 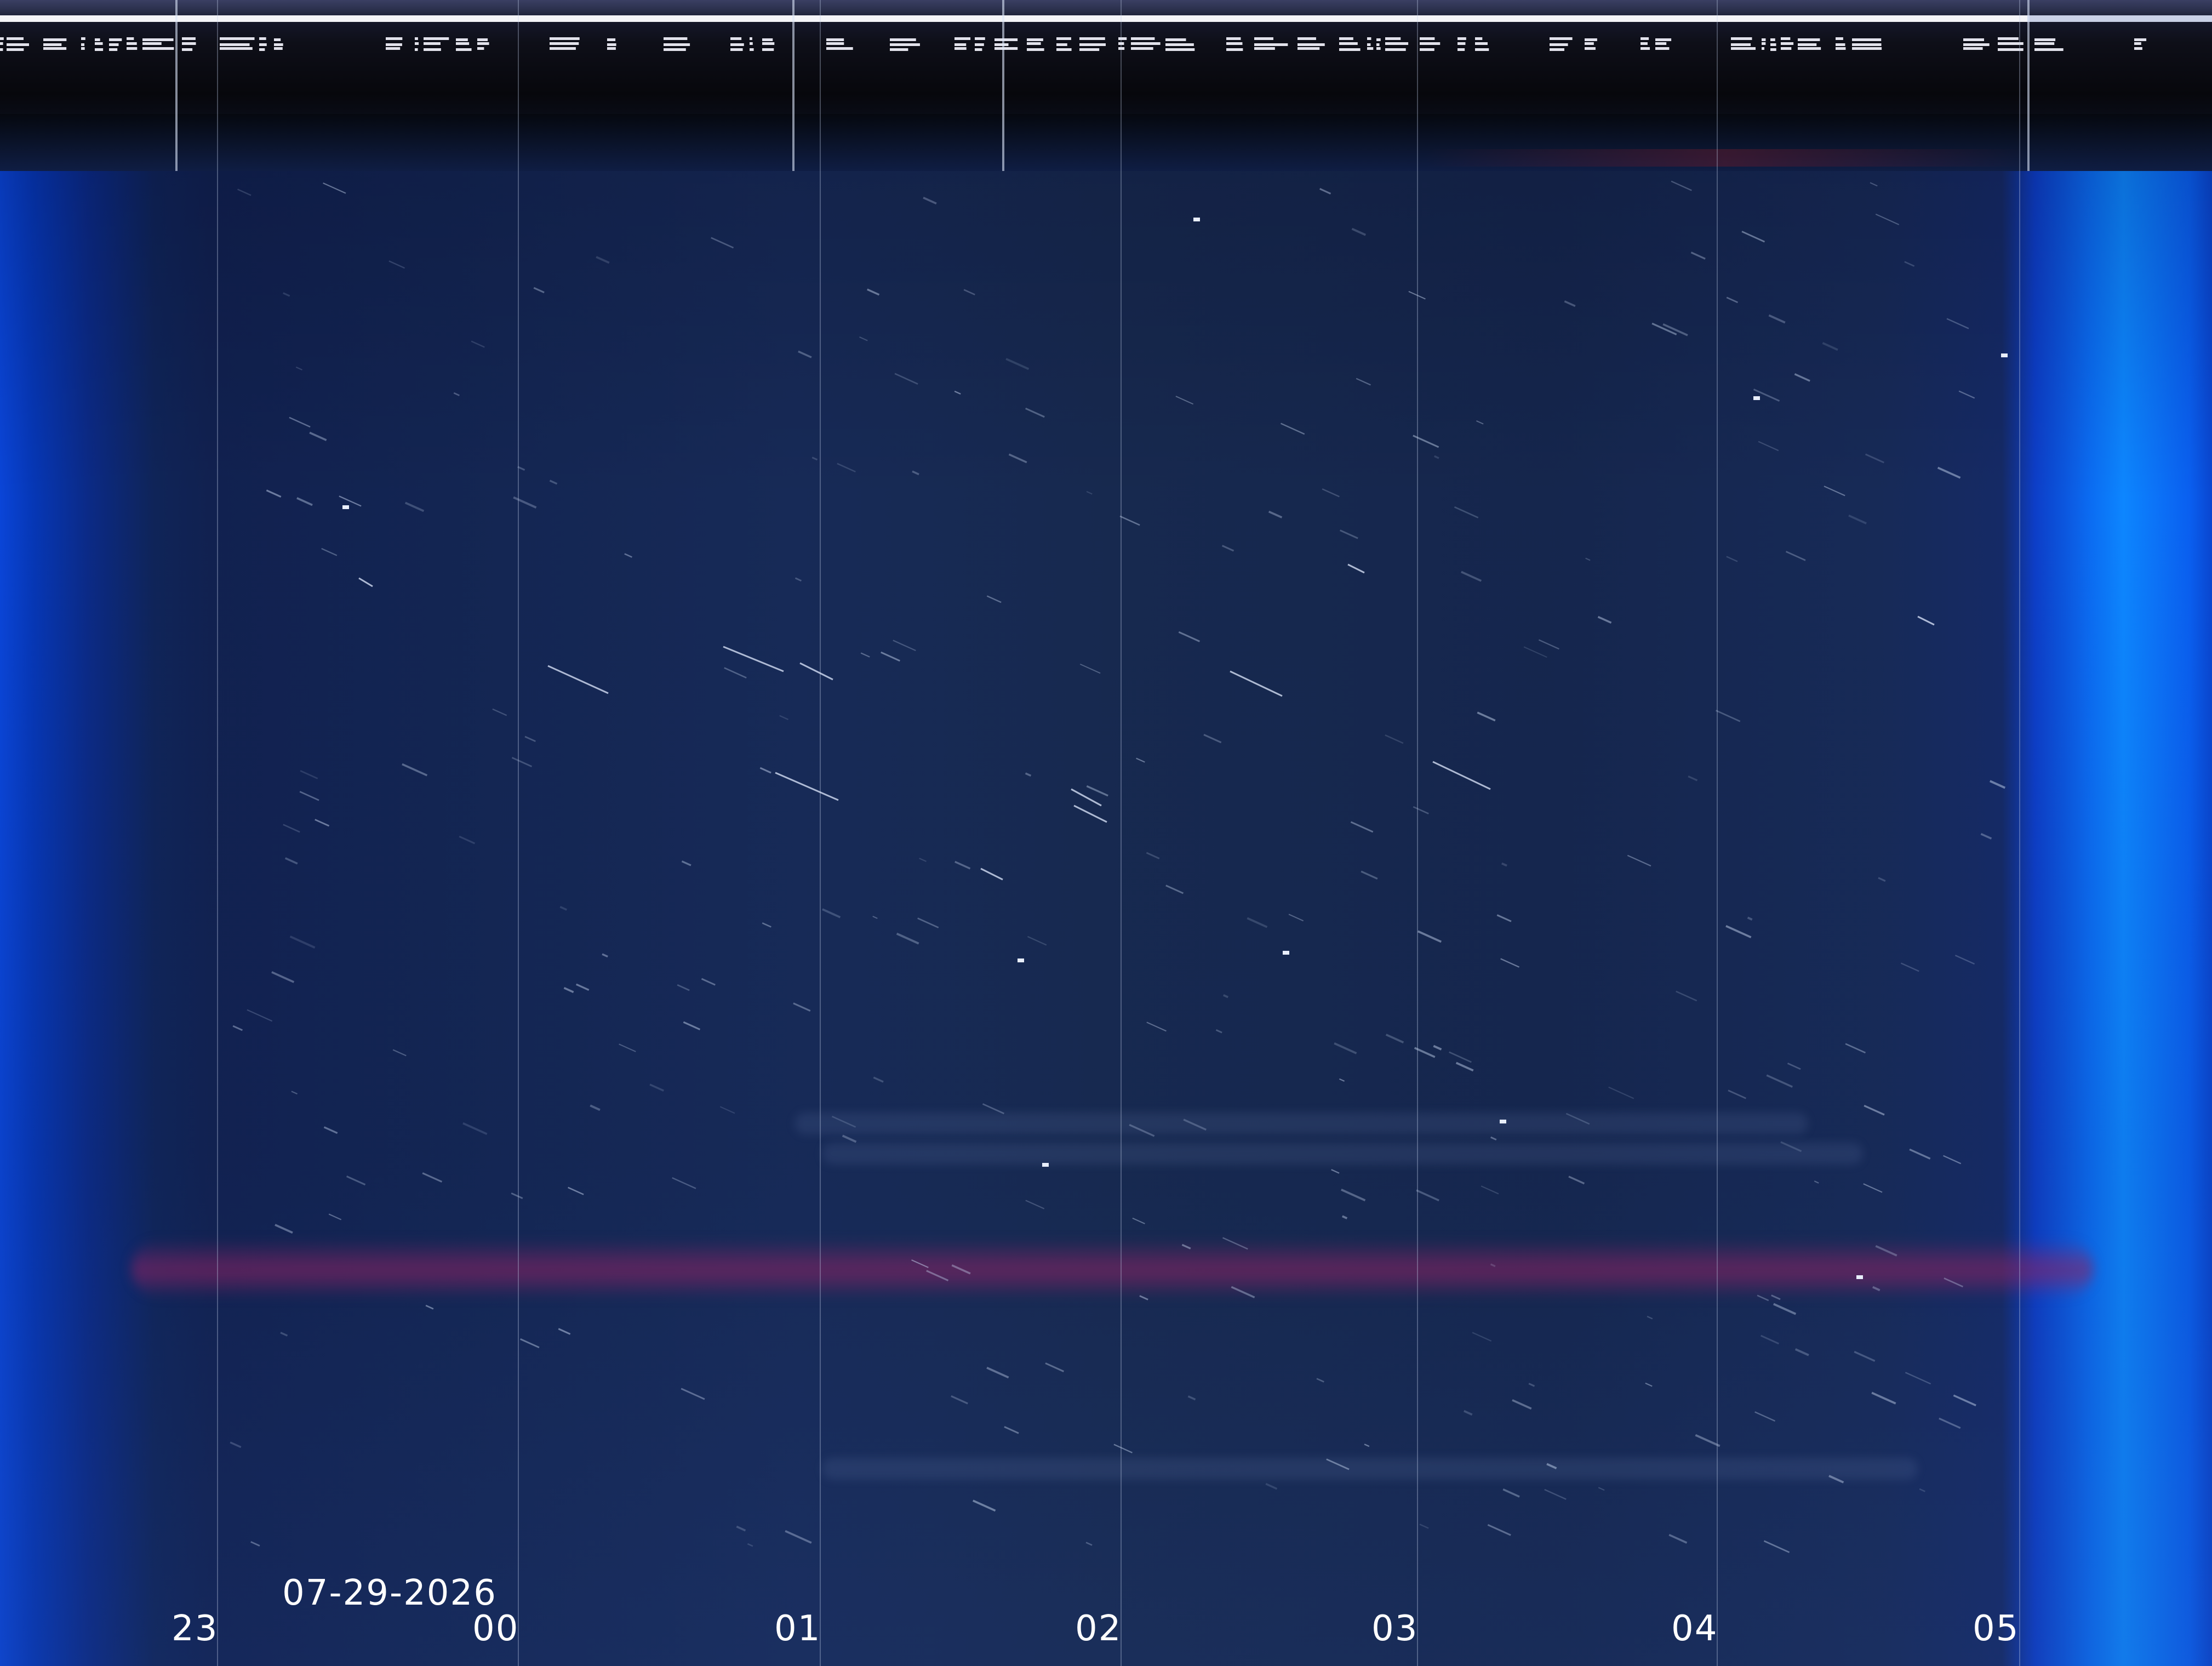 What do you see at coordinates (798, 1628) in the screenshot?
I see `hour-label-01: 01` at bounding box center [798, 1628].